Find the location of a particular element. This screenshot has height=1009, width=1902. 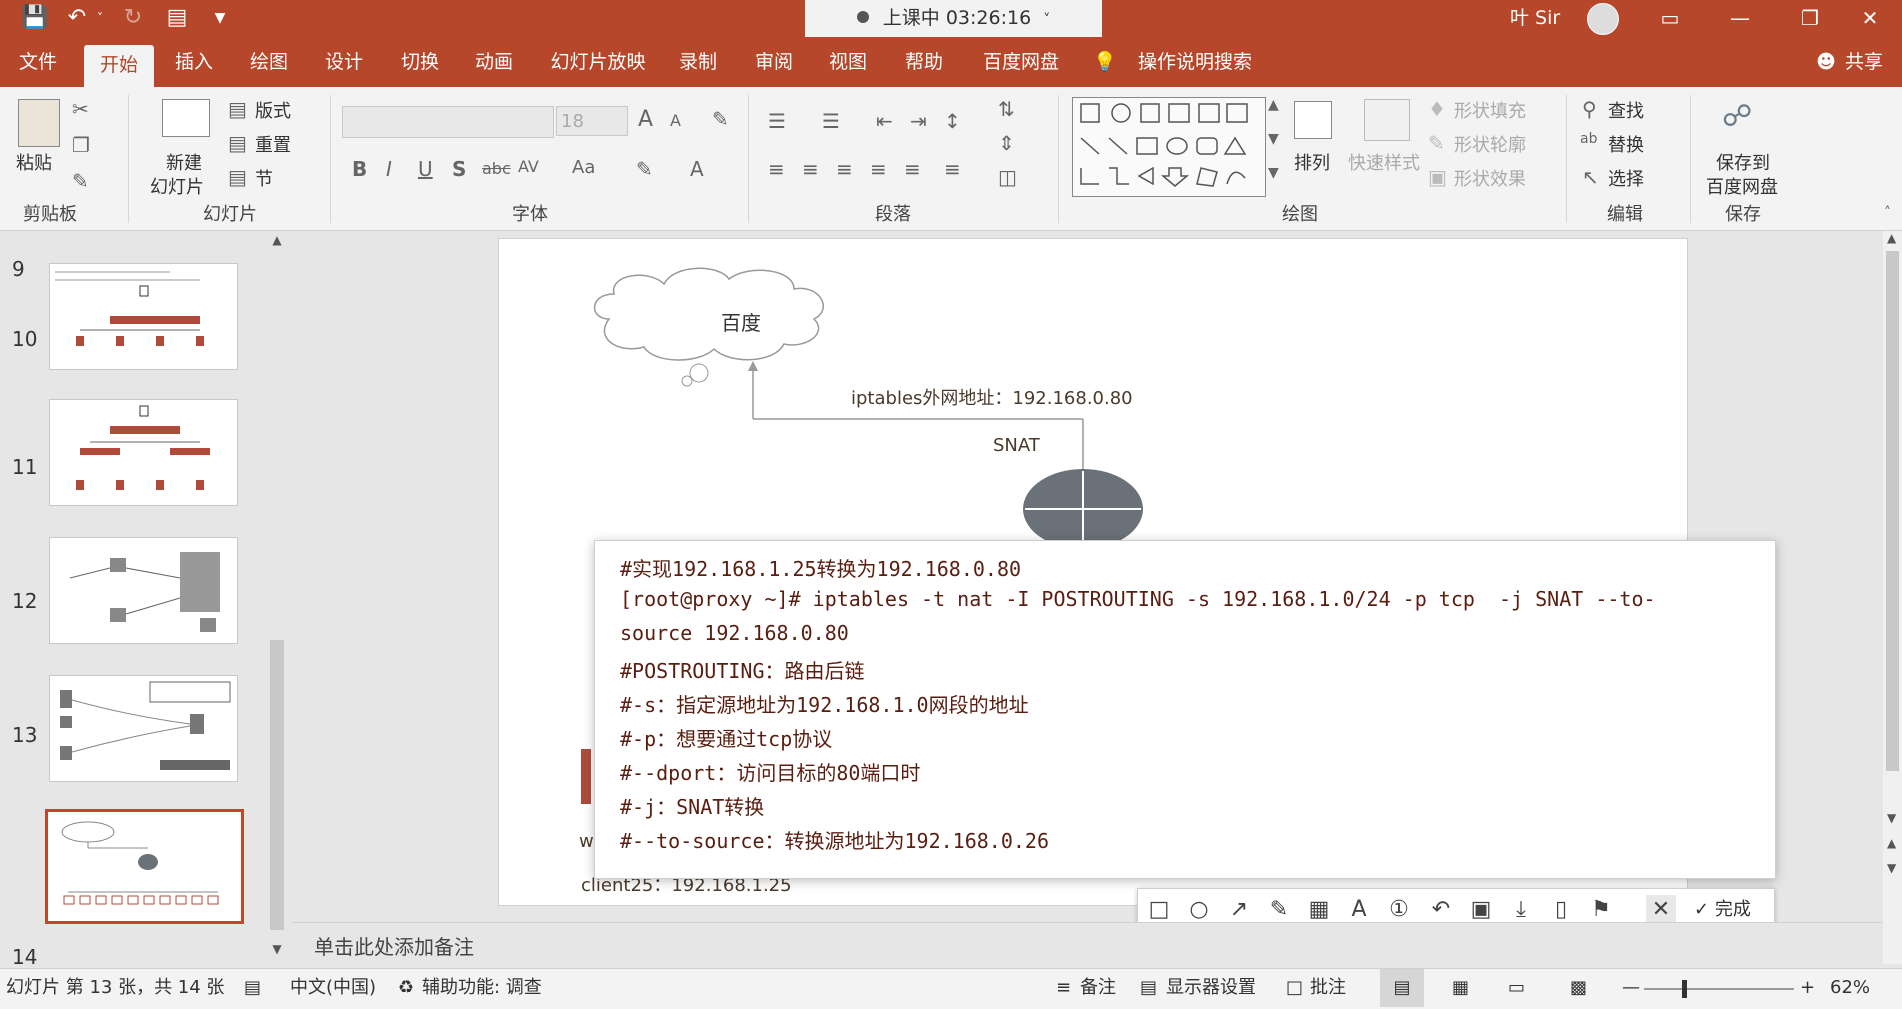

tab-baidu-netdisk: 百度网盘 is located at coordinates (1021, 62).